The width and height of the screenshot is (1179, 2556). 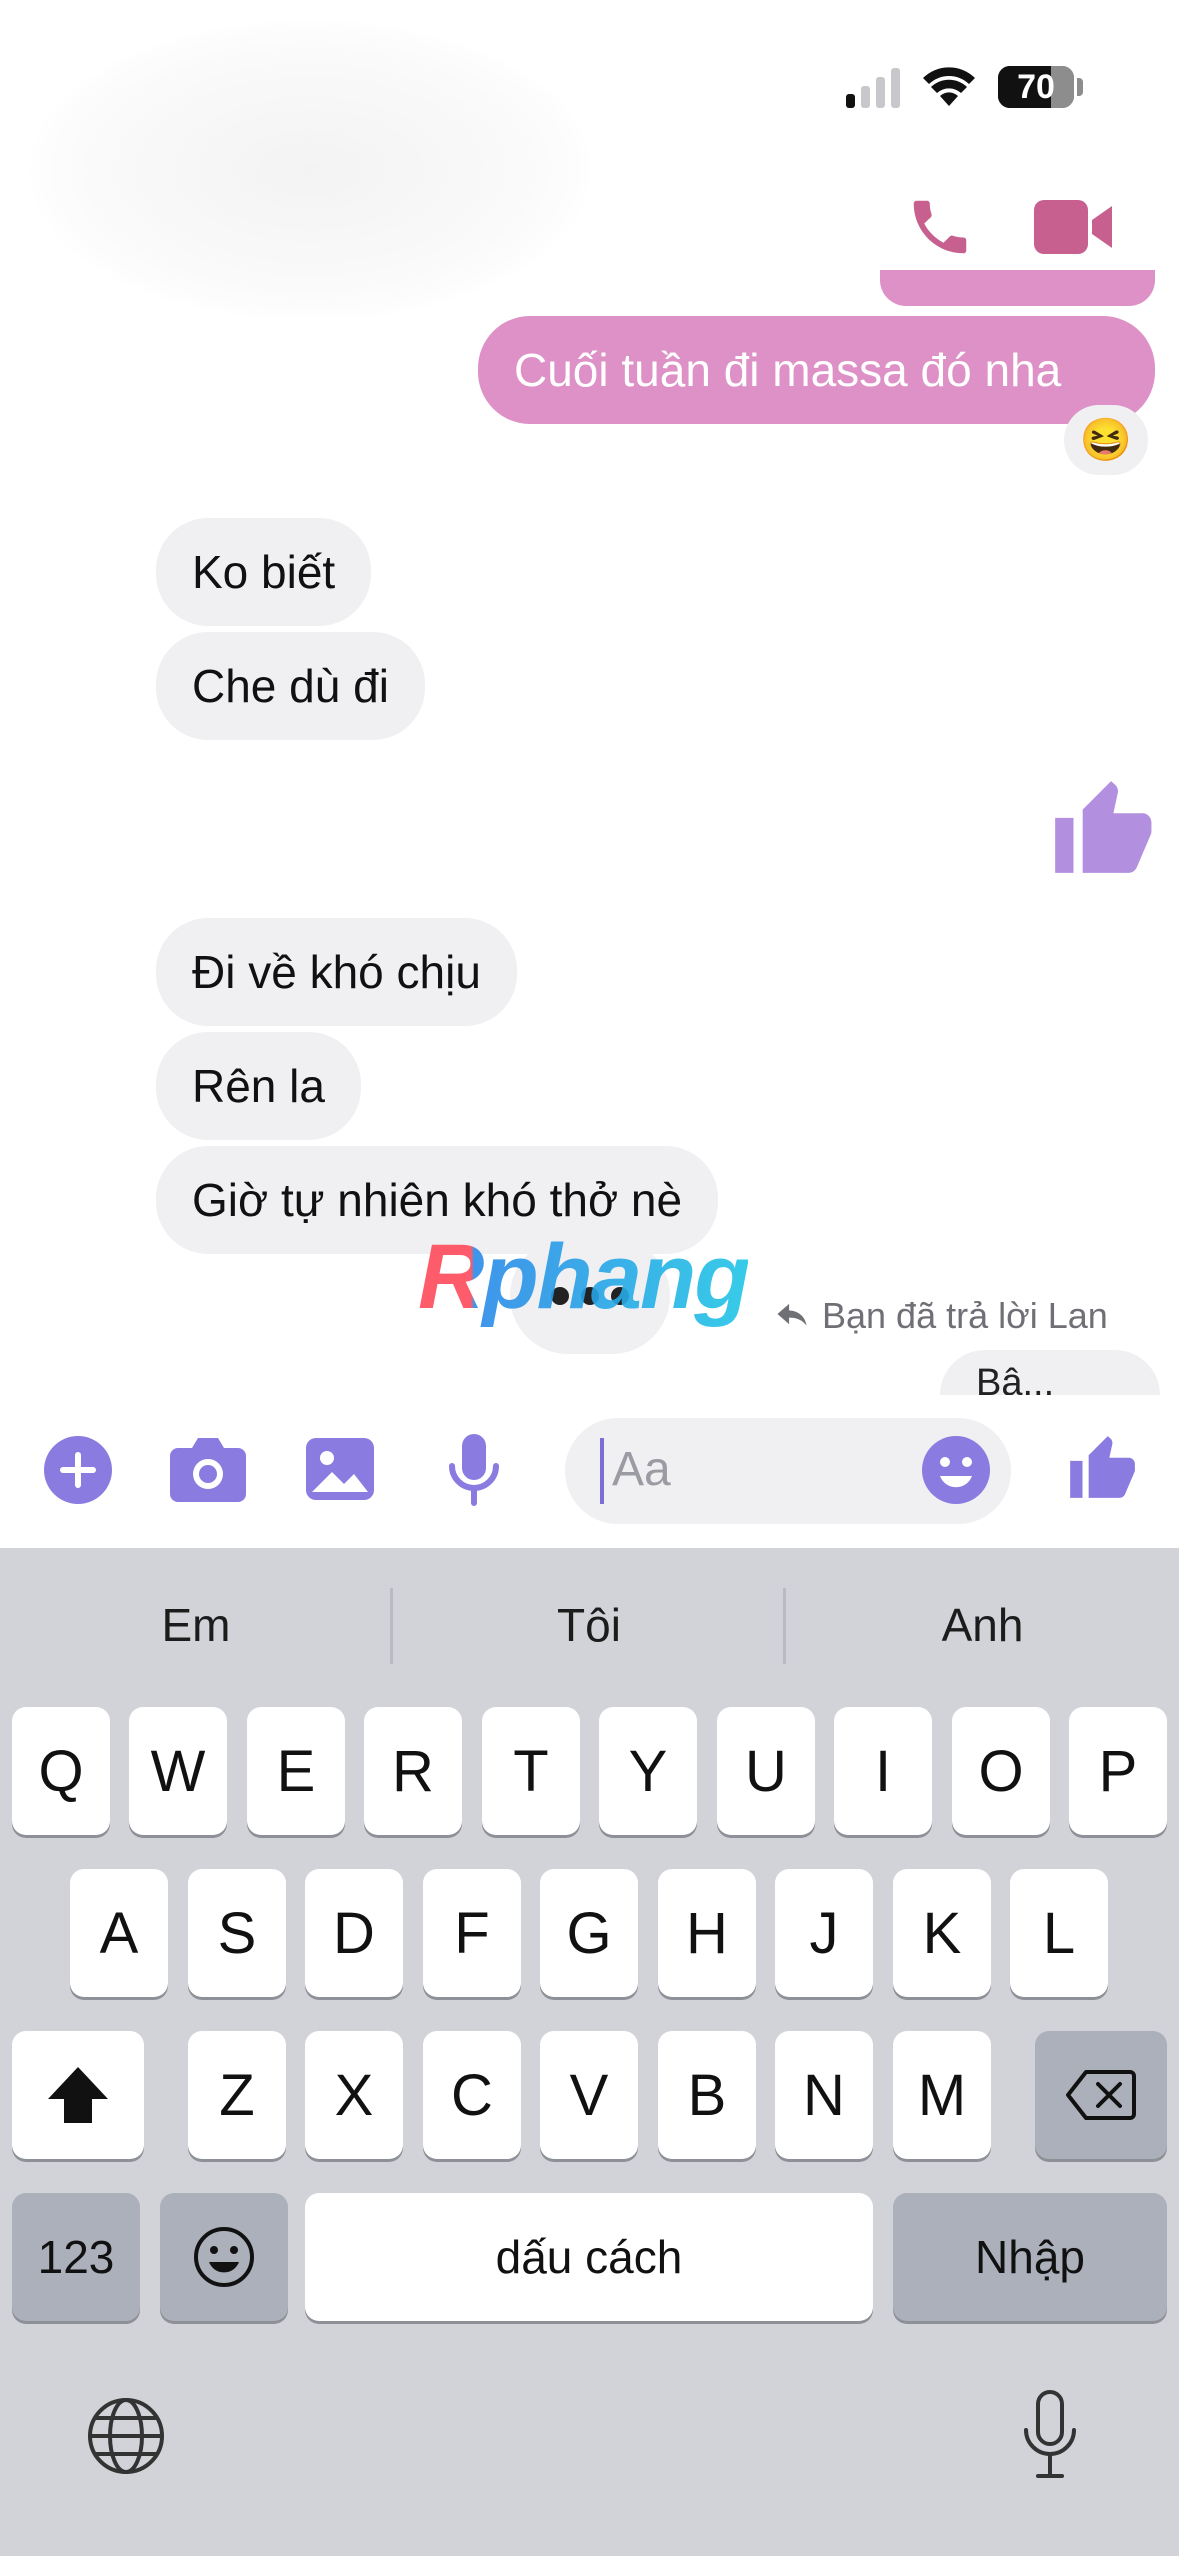 I want to click on cellular-signal-icon, so click(x=873, y=88).